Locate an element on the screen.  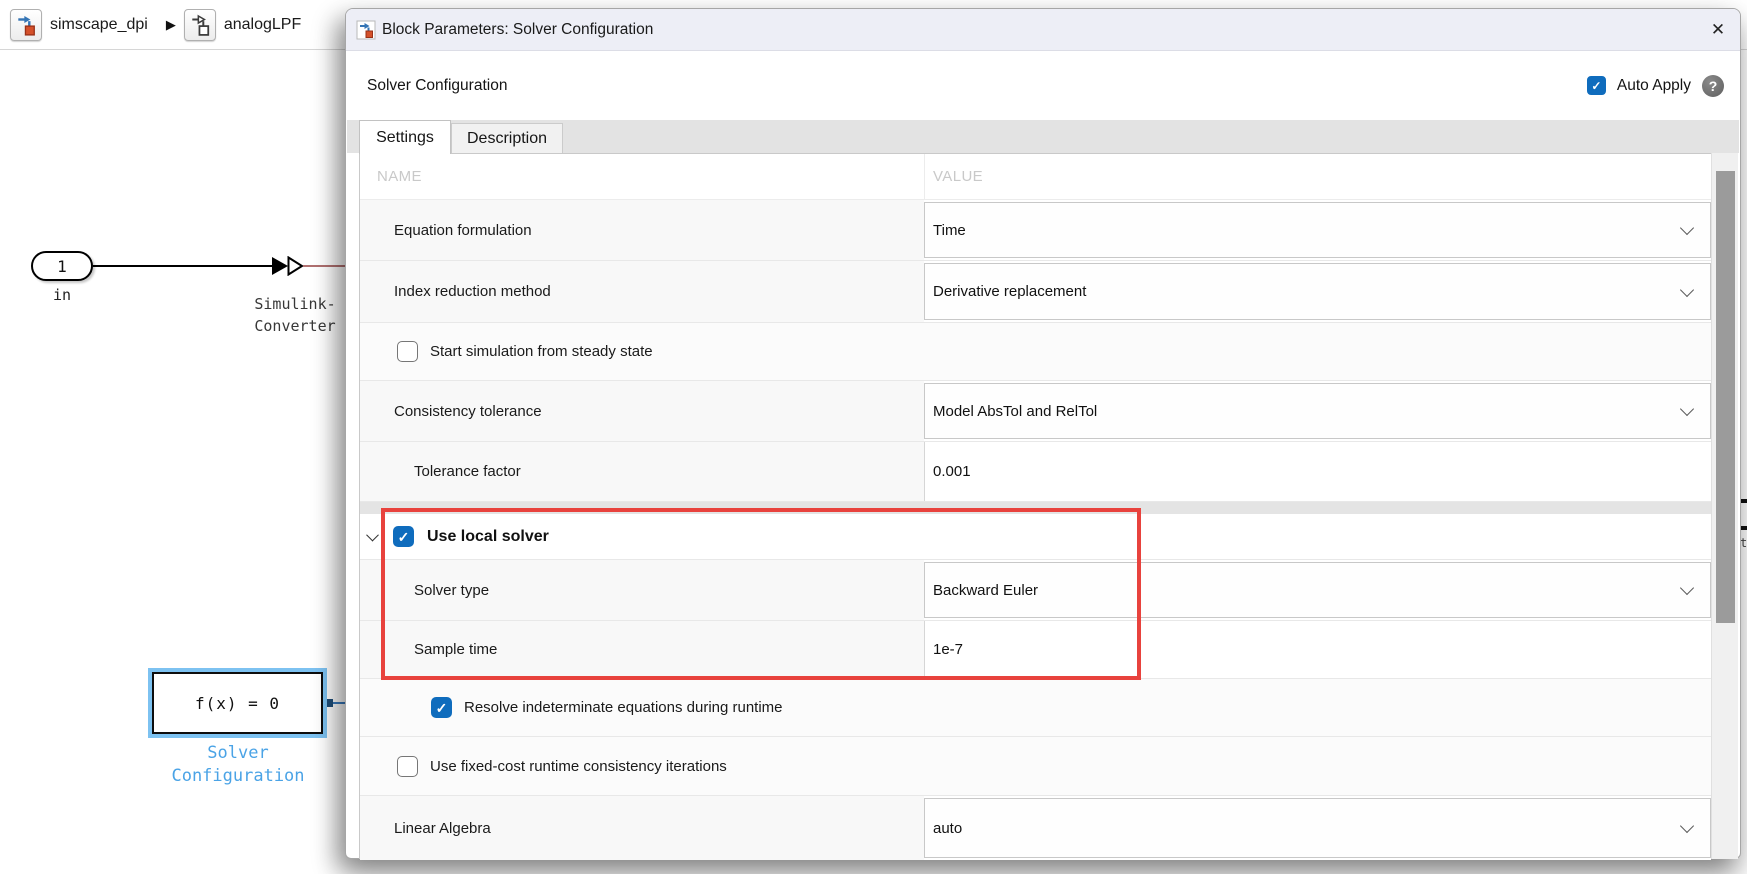
select-value: auto is located at coordinates (948, 828).